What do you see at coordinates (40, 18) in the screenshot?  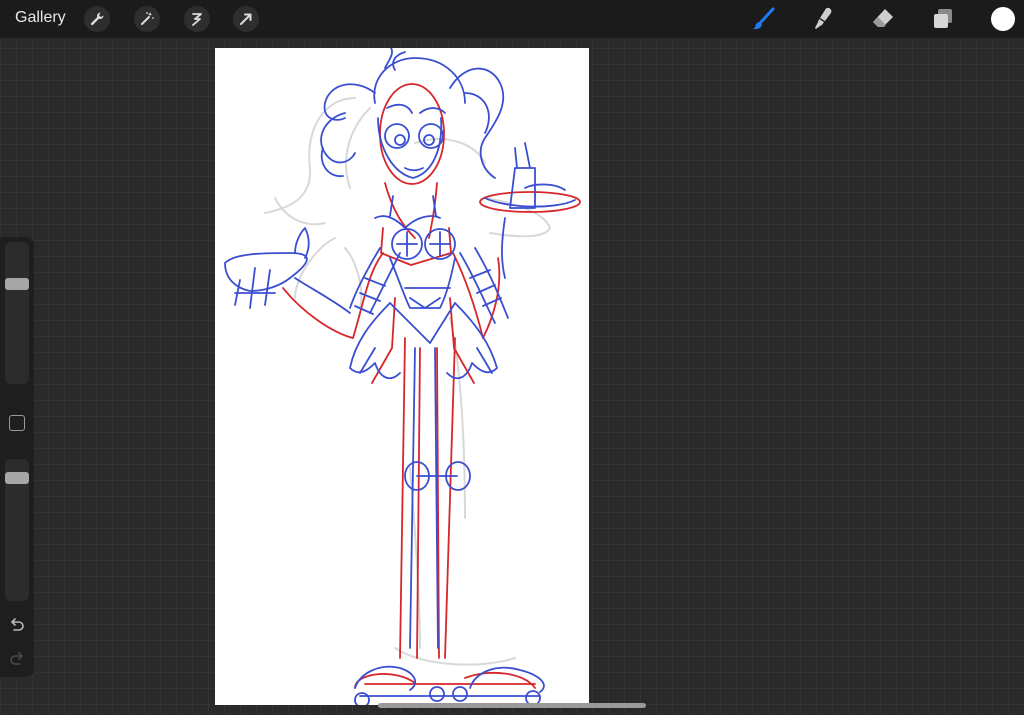 I see `gallery-button: Gallery` at bounding box center [40, 18].